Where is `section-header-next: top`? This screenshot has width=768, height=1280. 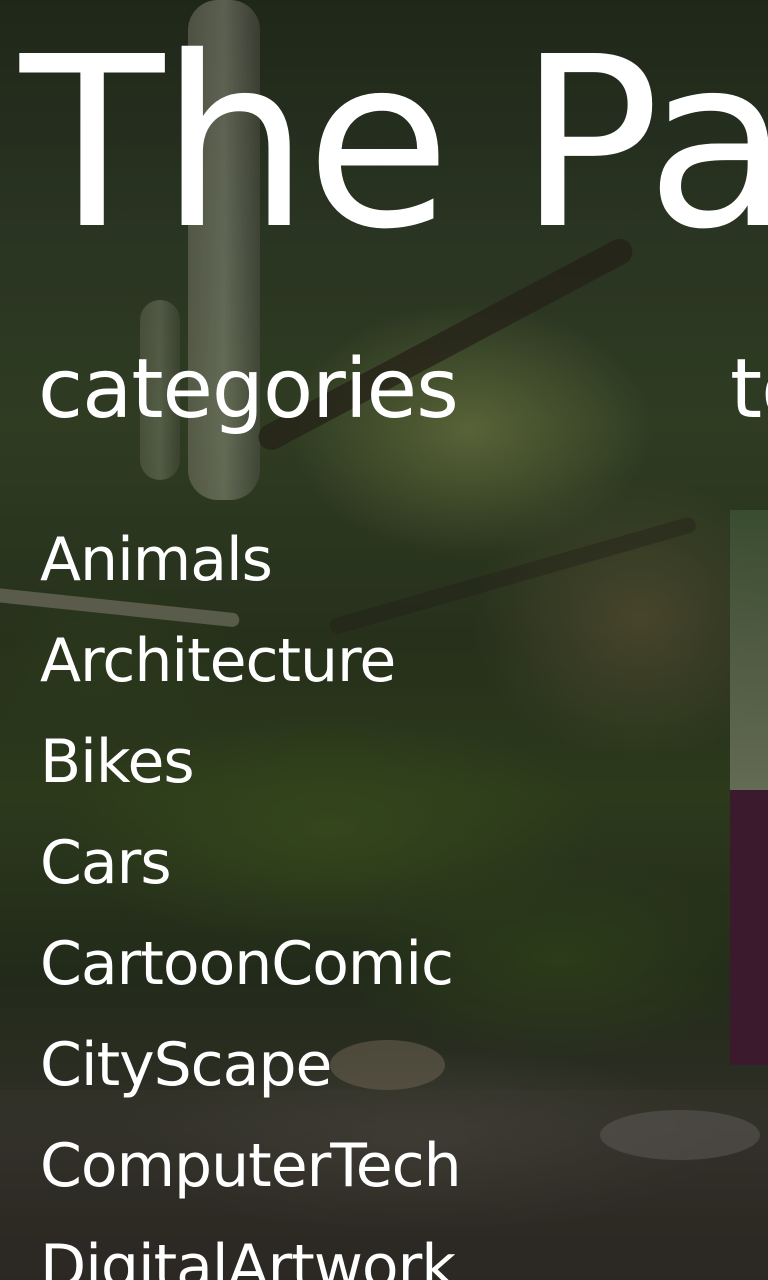 section-header-next: top is located at coordinates (749, 390).